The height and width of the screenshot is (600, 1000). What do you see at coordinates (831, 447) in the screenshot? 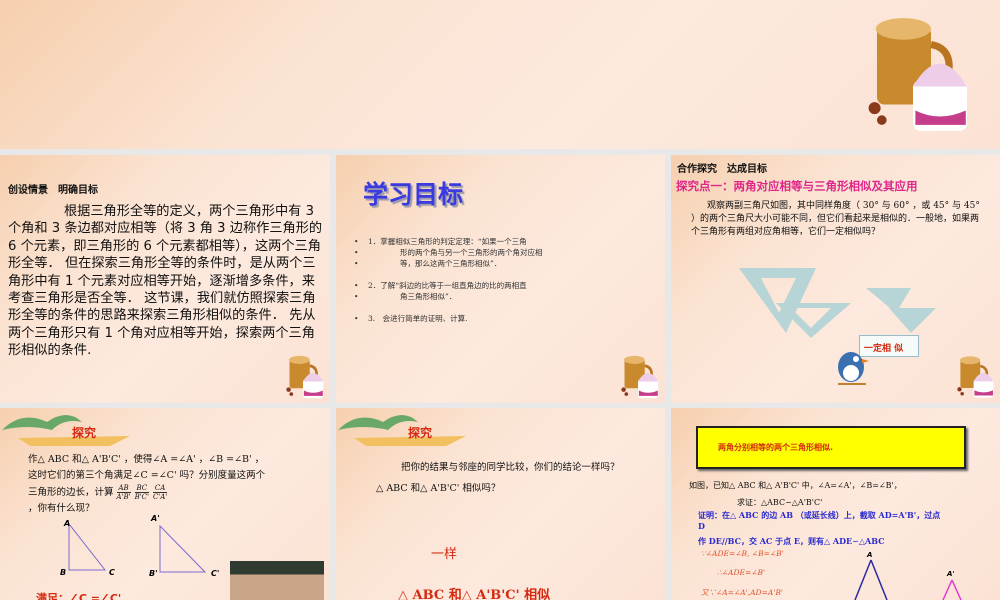
I see `theorem-box: 两角分别相等的两个三角形相似.` at bounding box center [831, 447].